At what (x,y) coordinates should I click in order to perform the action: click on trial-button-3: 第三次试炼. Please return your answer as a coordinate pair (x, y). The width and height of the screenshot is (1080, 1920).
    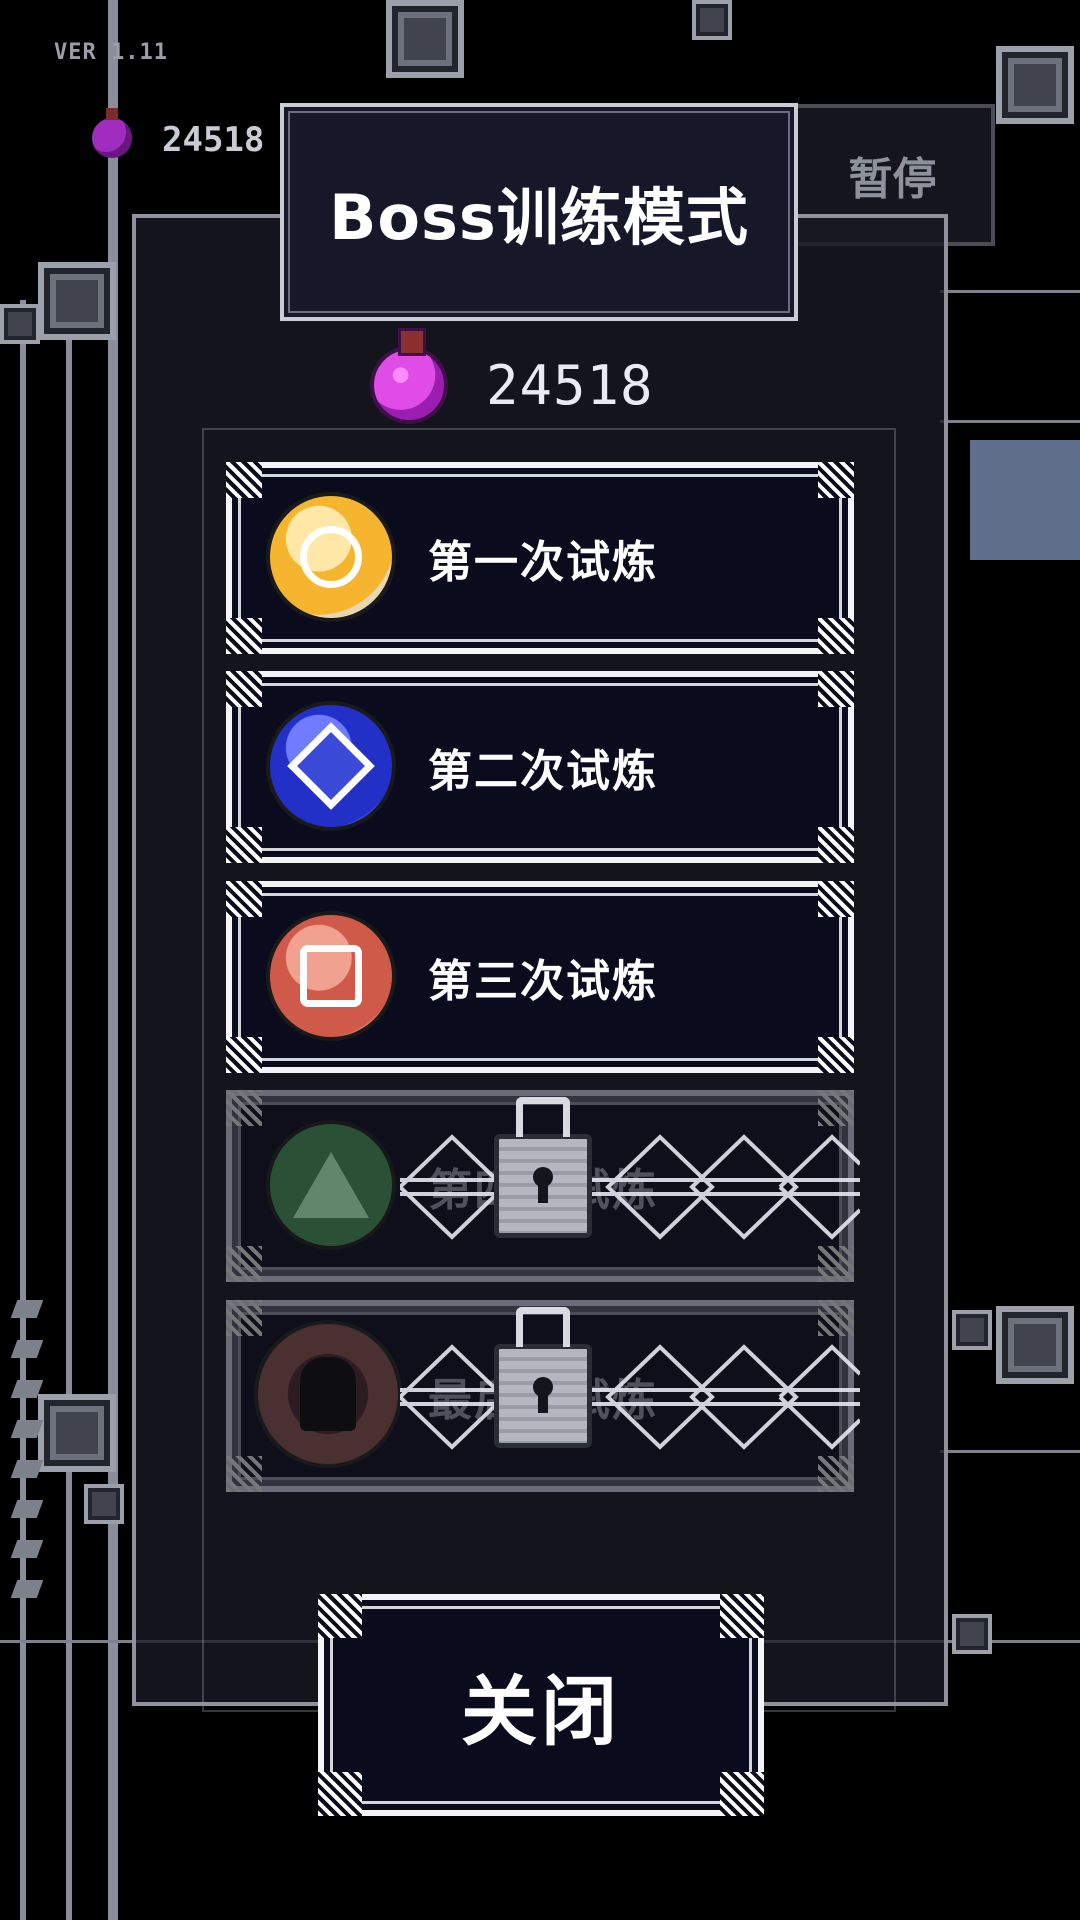
    Looking at the image, I should click on (540, 977).